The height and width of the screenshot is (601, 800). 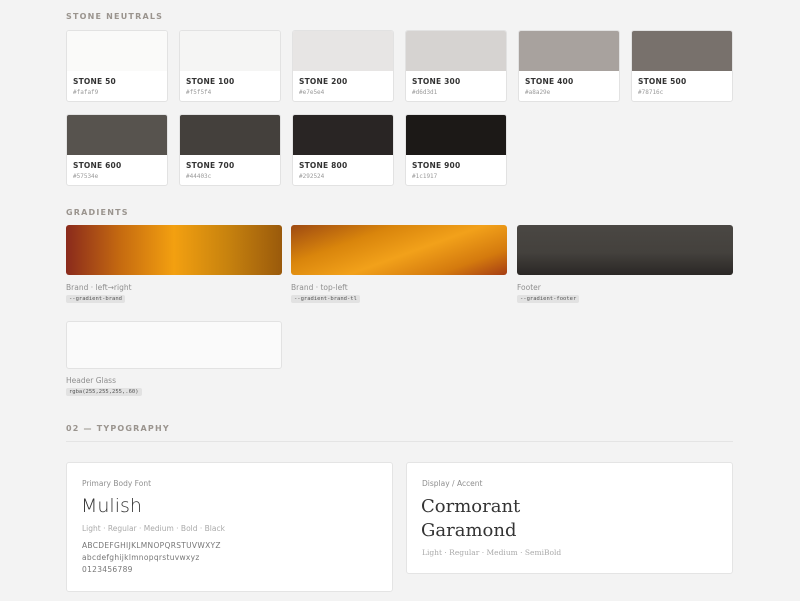 What do you see at coordinates (625, 250) in the screenshot?
I see `gradient-footer-swatch` at bounding box center [625, 250].